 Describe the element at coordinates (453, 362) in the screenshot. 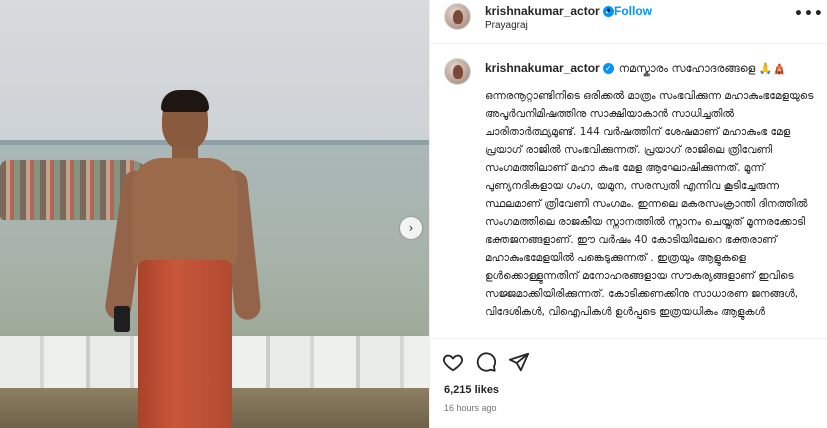

I see `heart-icon` at that location.